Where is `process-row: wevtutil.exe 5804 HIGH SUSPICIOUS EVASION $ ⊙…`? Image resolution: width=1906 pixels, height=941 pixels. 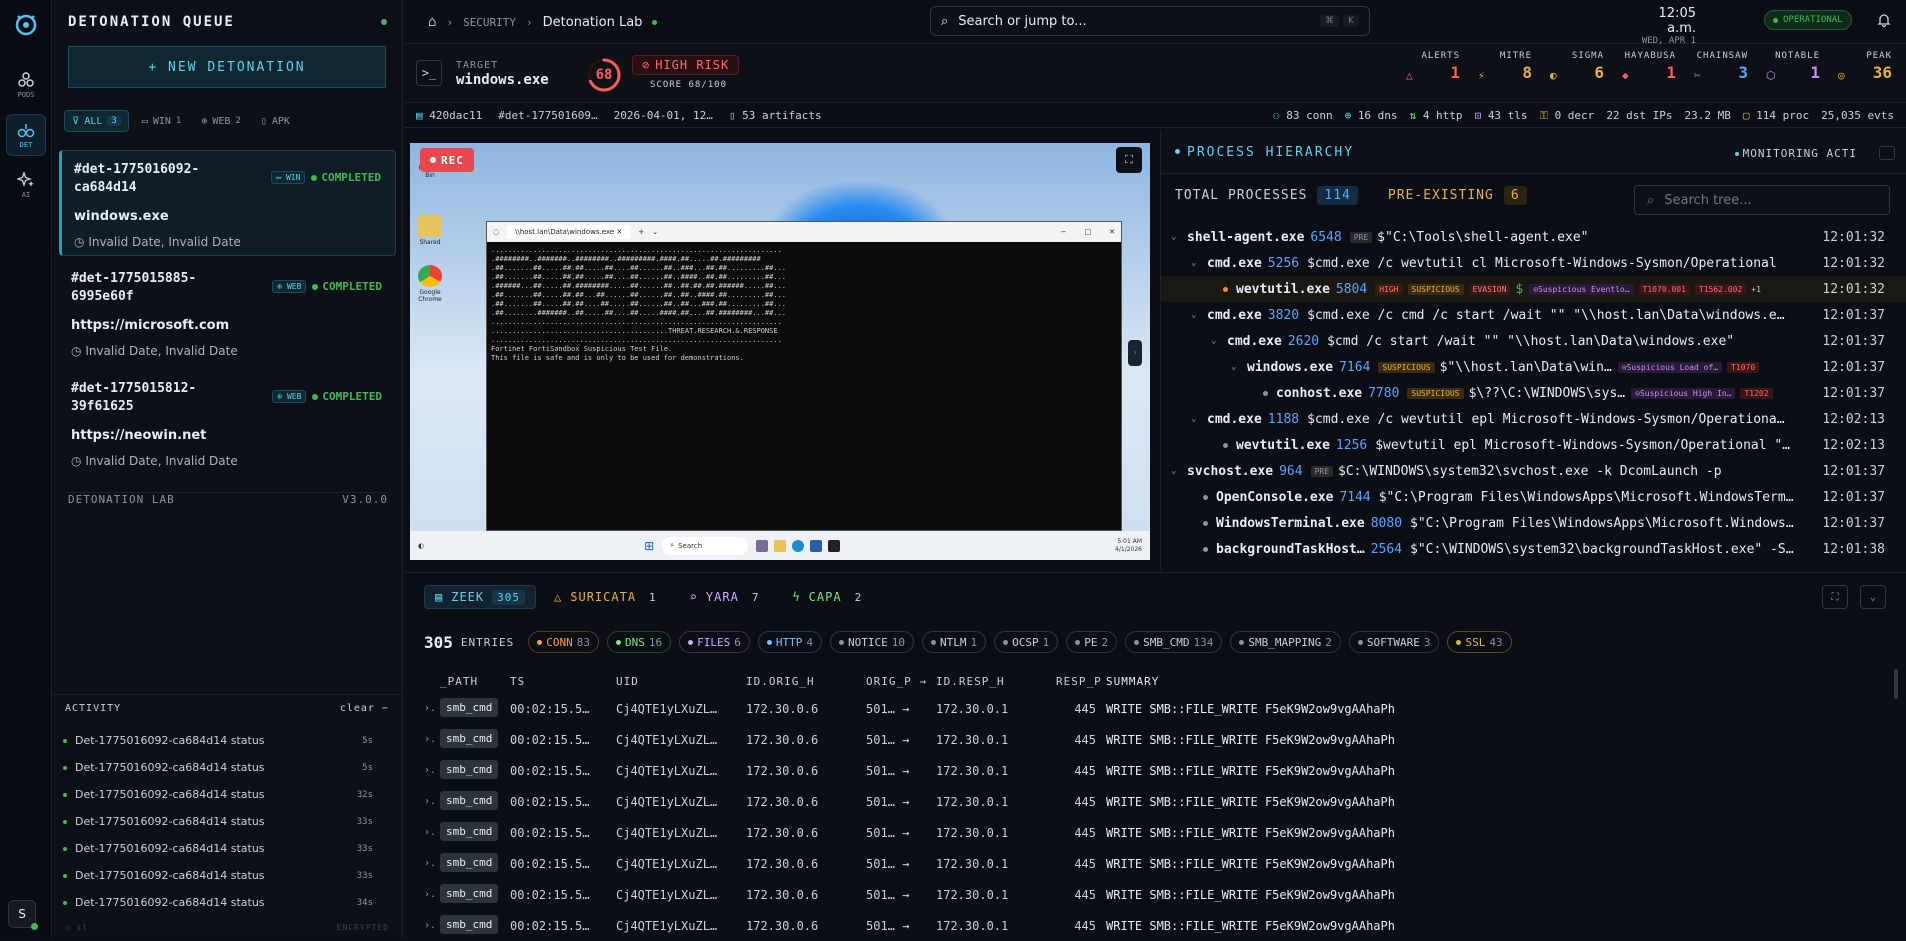 process-row: wevtutil.exe 5804 HIGH SUSPICIOUS EVASION $ ⊙… is located at coordinates (1533, 289).